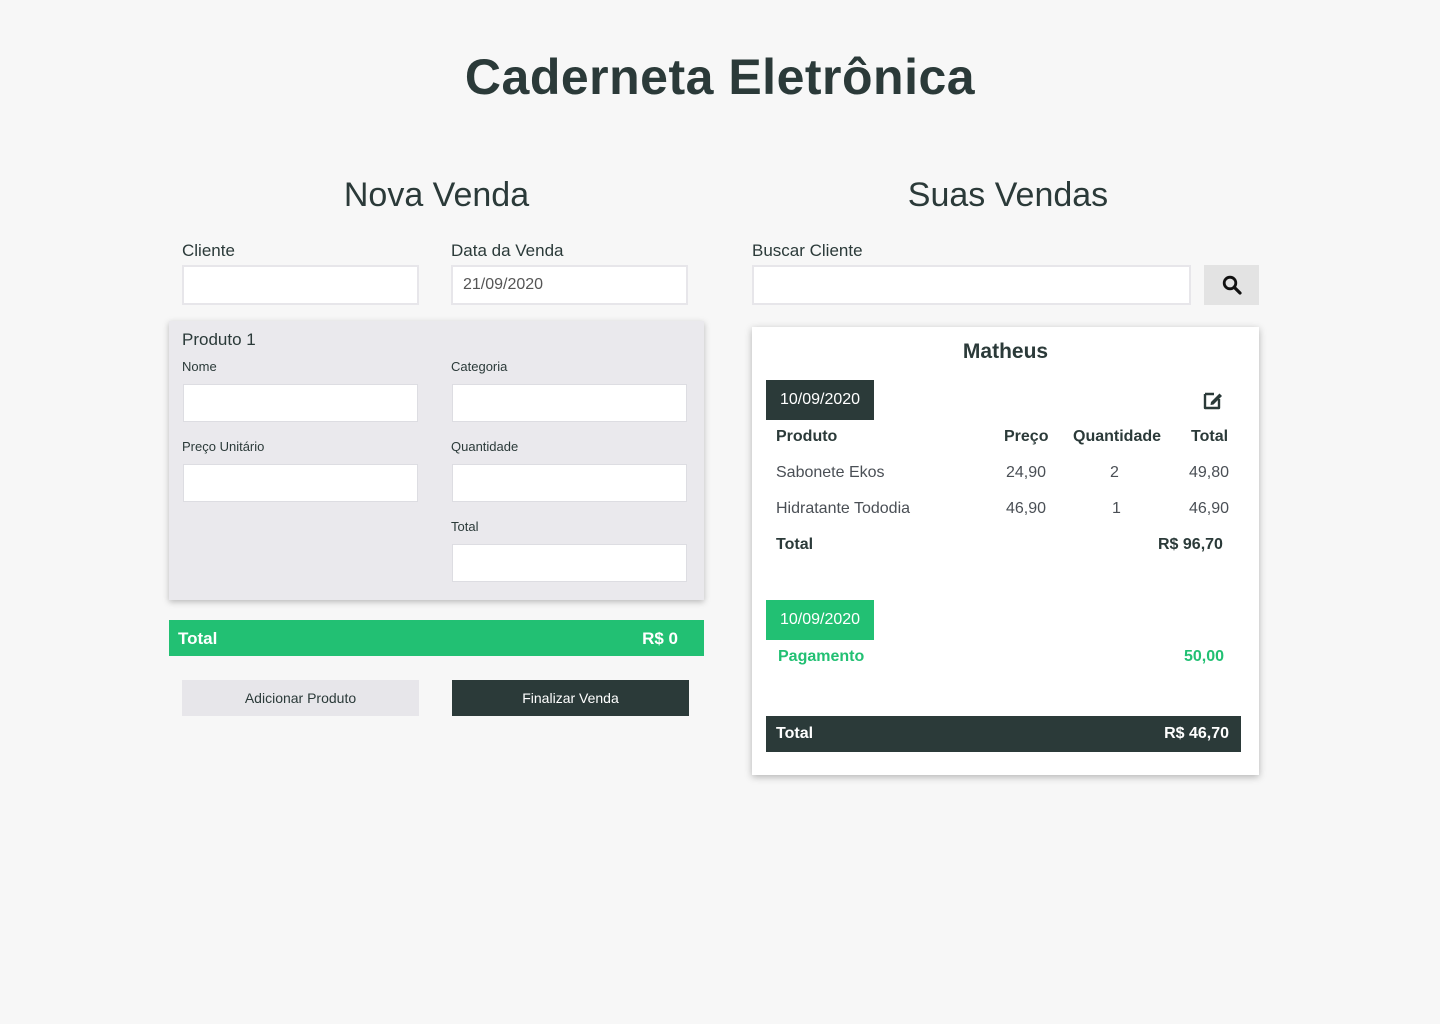 This screenshot has width=1440, height=1024. What do you see at coordinates (1117, 436) in the screenshot?
I see `col-quantidade: Quantidade` at bounding box center [1117, 436].